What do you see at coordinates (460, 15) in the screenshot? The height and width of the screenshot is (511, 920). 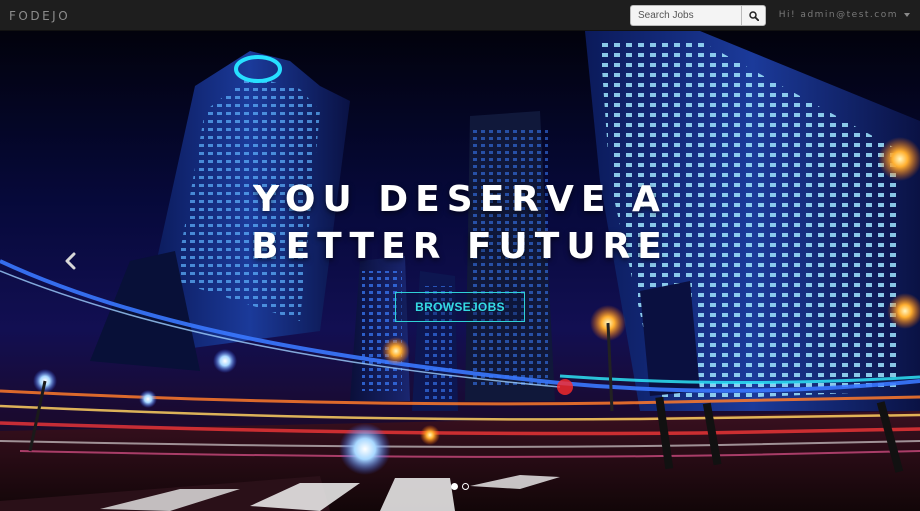 I see `top-navbar: FODEJO Hi! admin@test.com` at bounding box center [460, 15].